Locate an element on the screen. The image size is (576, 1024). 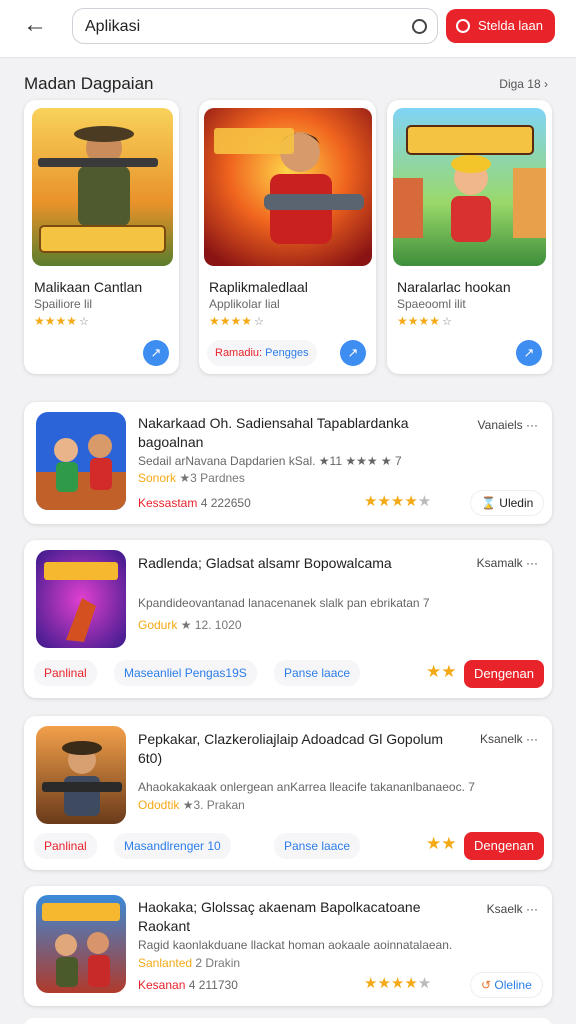
app-price: Kessastam 4 222650 is located at coordinates (194, 503).